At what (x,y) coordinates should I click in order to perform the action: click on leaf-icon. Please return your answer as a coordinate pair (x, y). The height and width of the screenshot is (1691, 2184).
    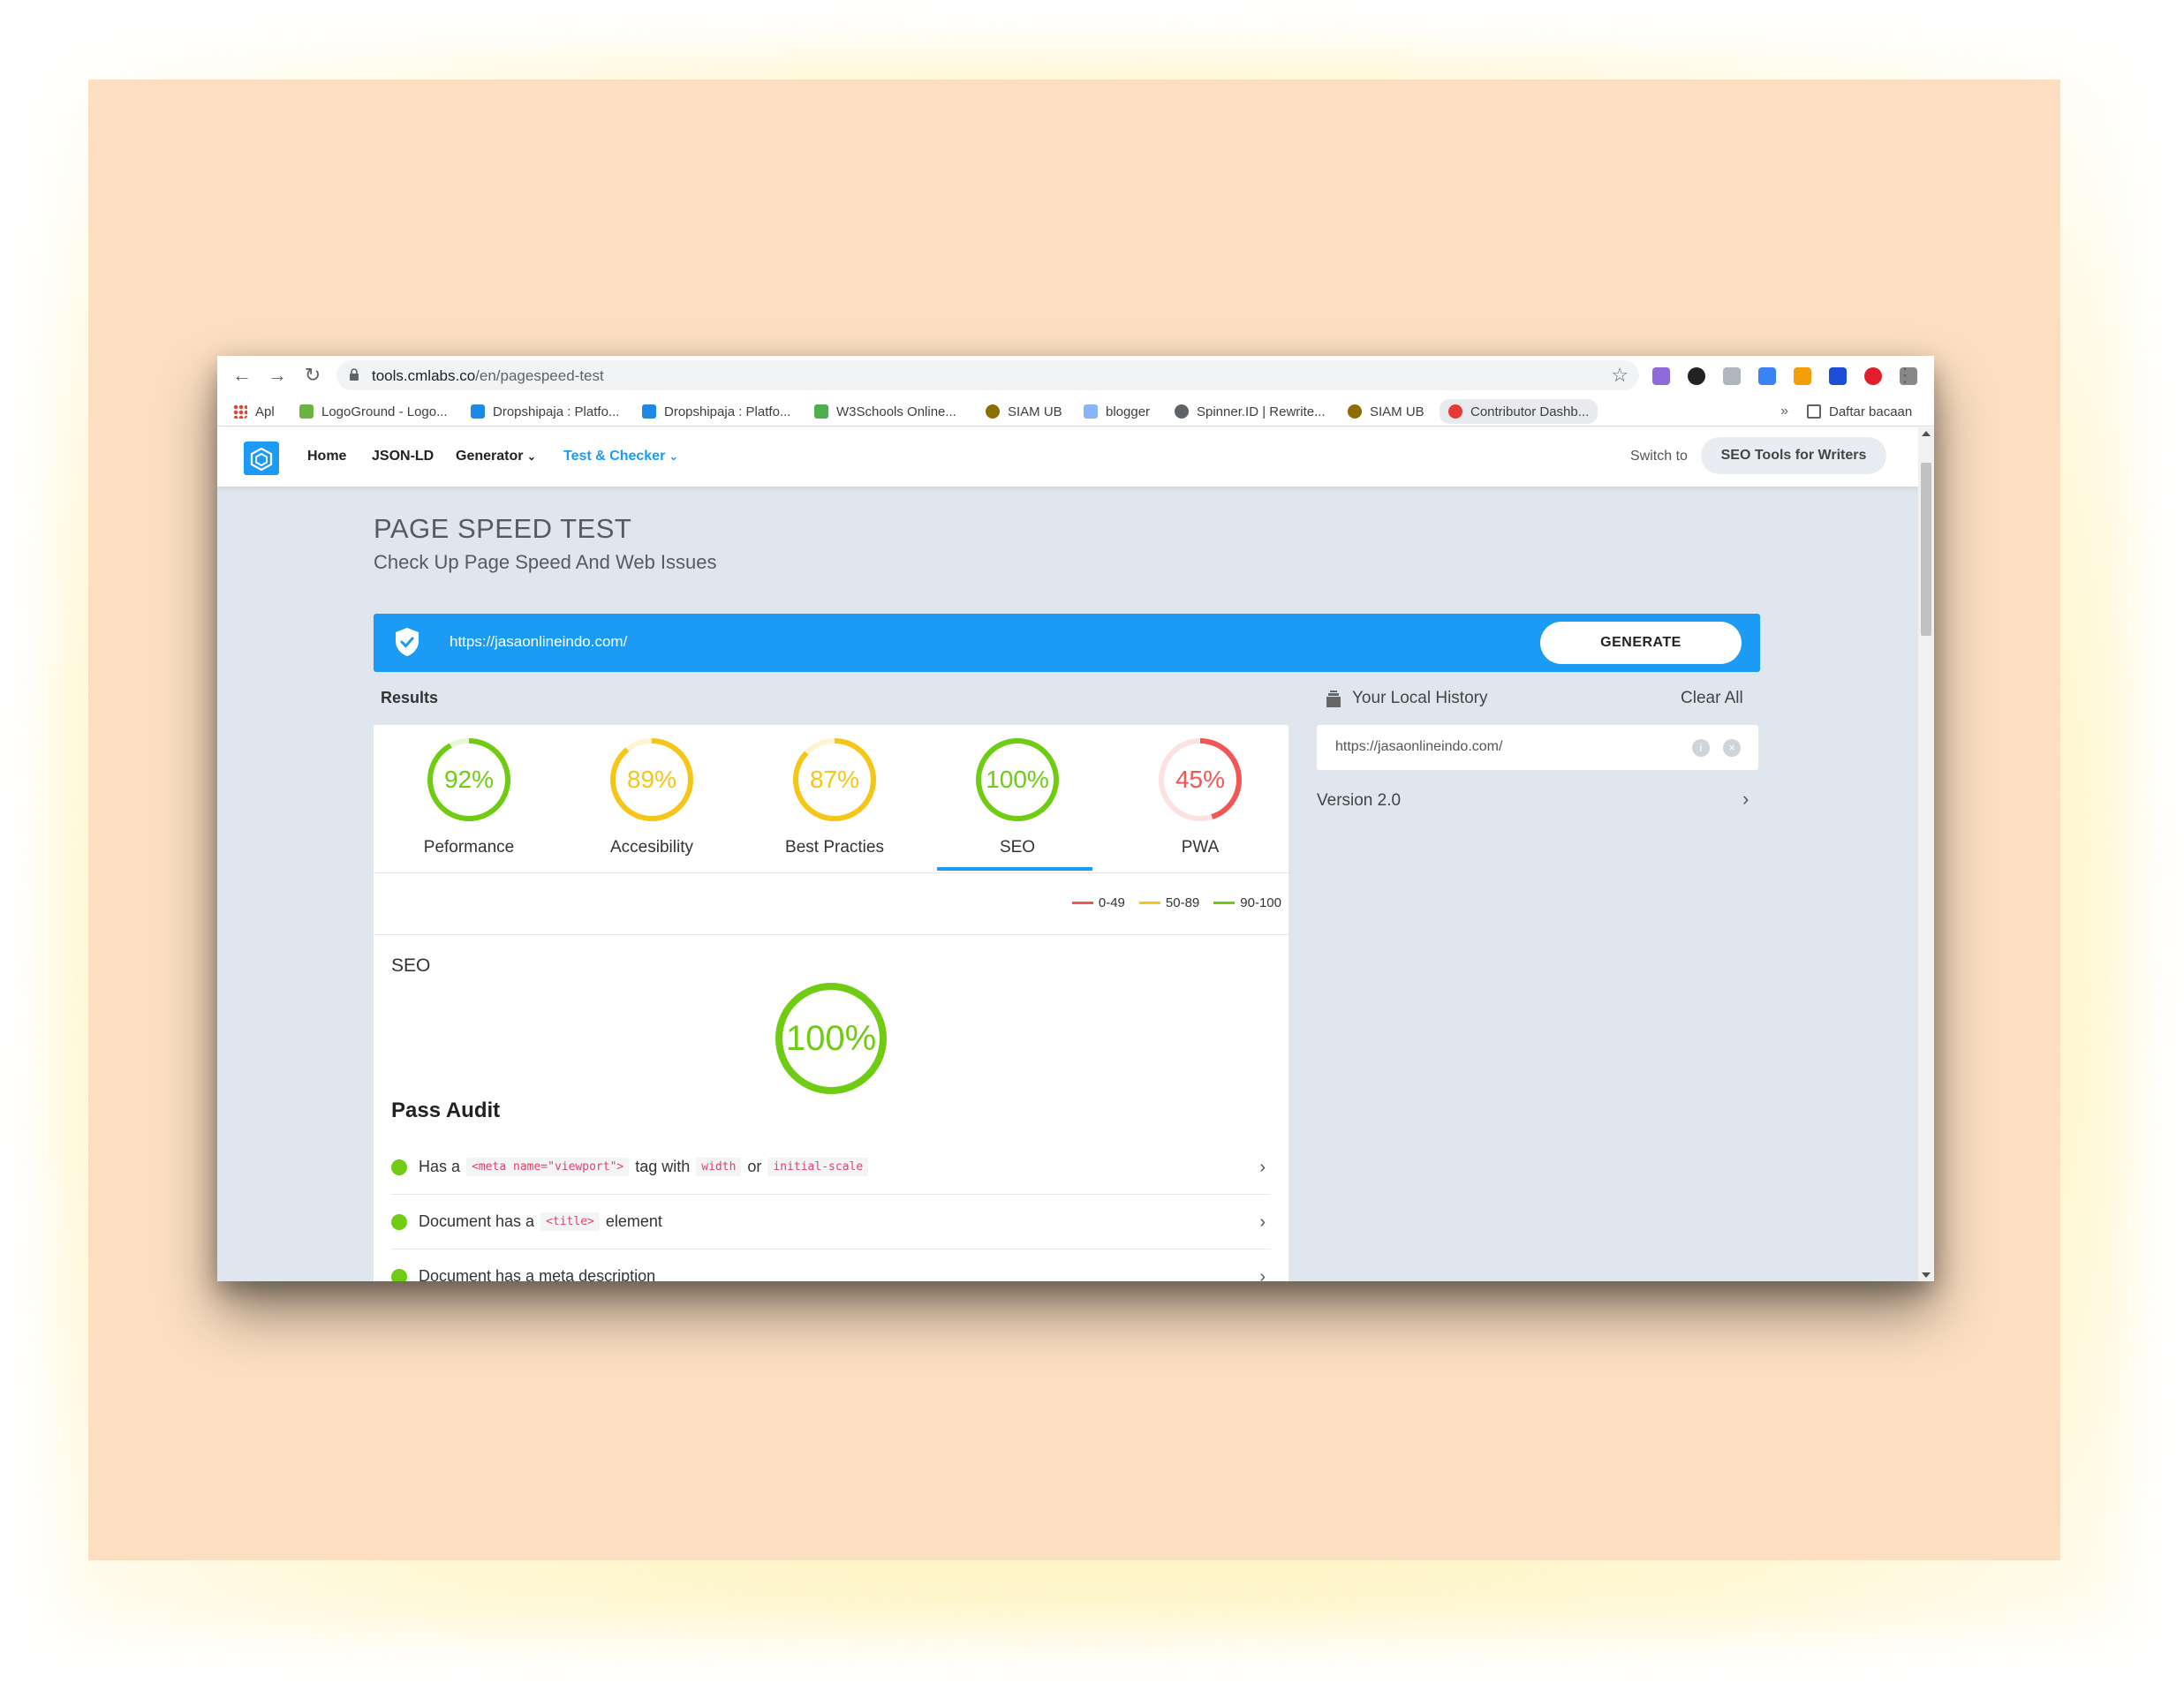
    Looking at the image, I should click on (306, 411).